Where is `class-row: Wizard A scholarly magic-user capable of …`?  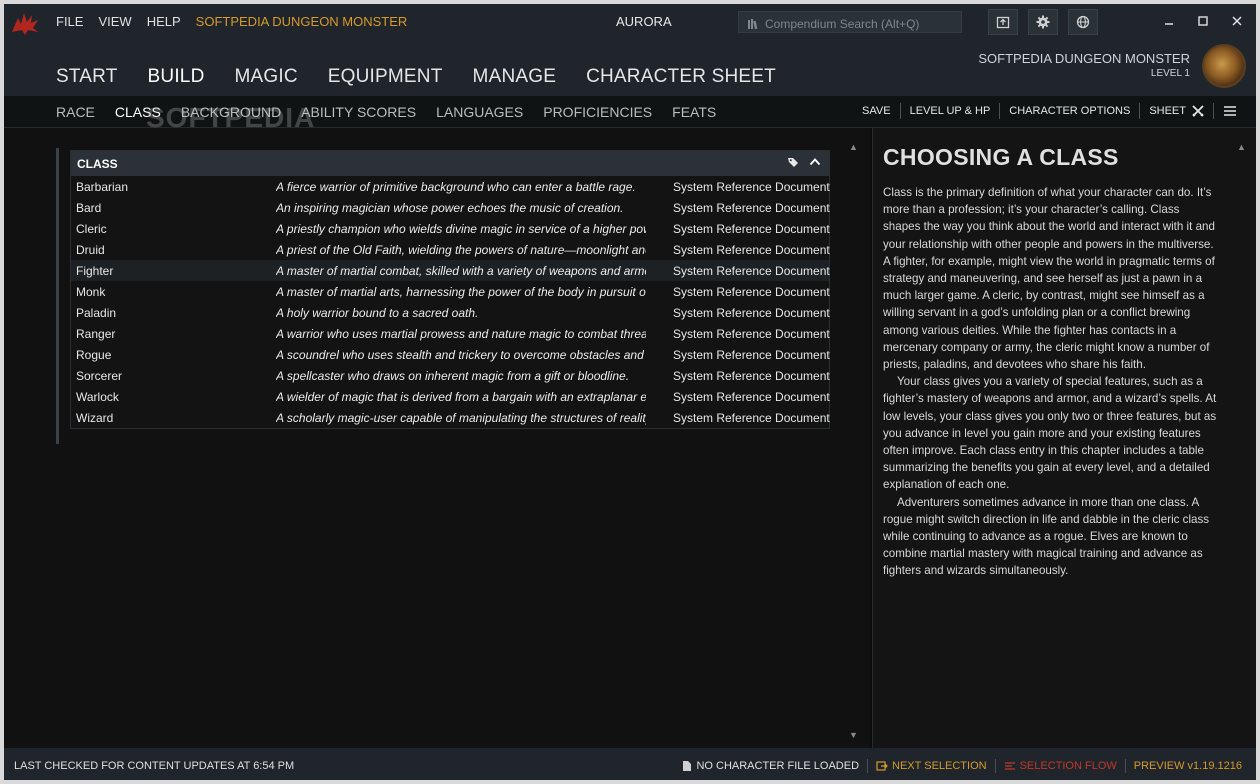 class-row: Wizard A scholarly magic-user capable of … is located at coordinates (450, 417).